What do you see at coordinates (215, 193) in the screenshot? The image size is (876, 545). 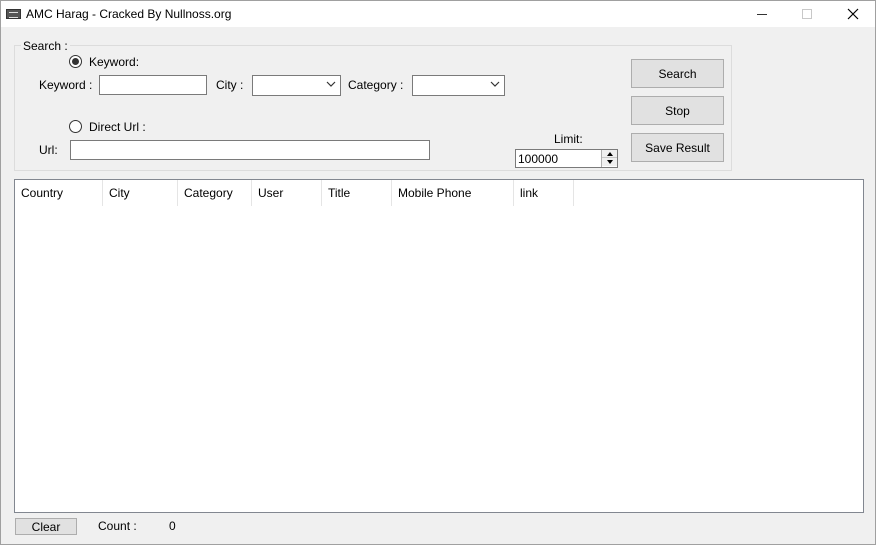 I see `column-header-category: Category` at bounding box center [215, 193].